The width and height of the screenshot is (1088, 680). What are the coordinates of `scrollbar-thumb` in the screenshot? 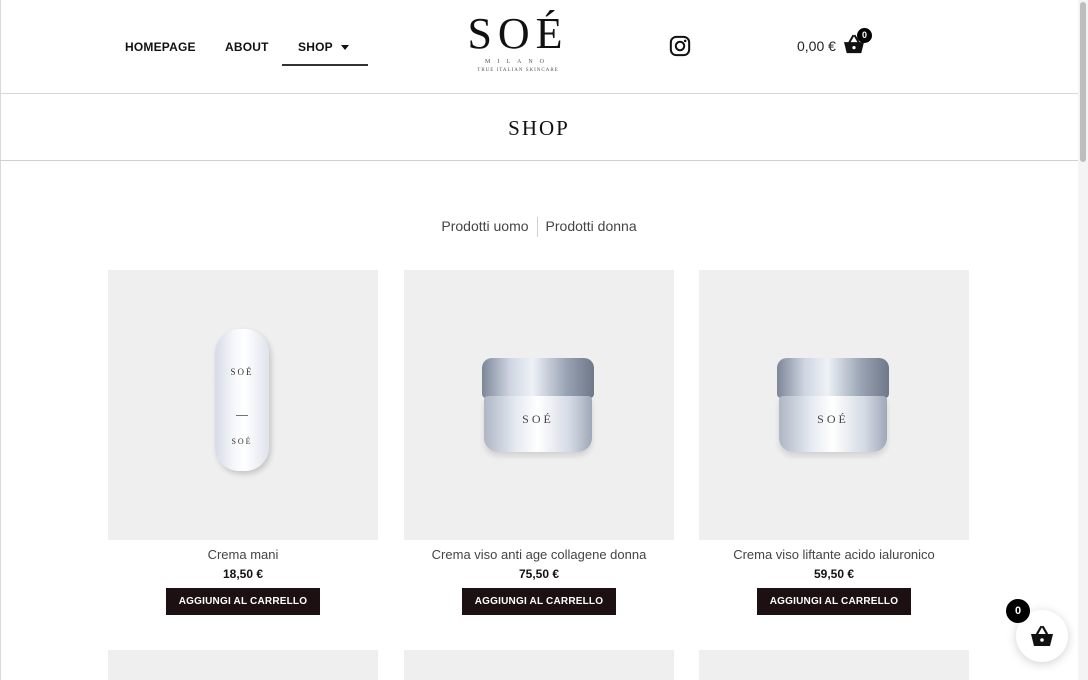 It's located at (1083, 82).